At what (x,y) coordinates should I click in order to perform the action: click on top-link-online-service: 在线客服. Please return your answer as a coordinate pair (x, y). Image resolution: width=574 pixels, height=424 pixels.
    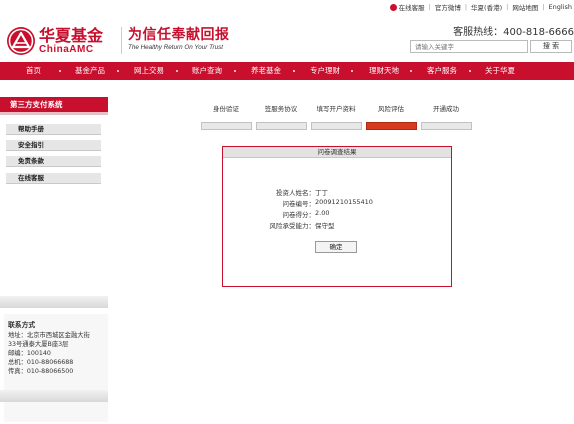
    Looking at the image, I should click on (412, 7).